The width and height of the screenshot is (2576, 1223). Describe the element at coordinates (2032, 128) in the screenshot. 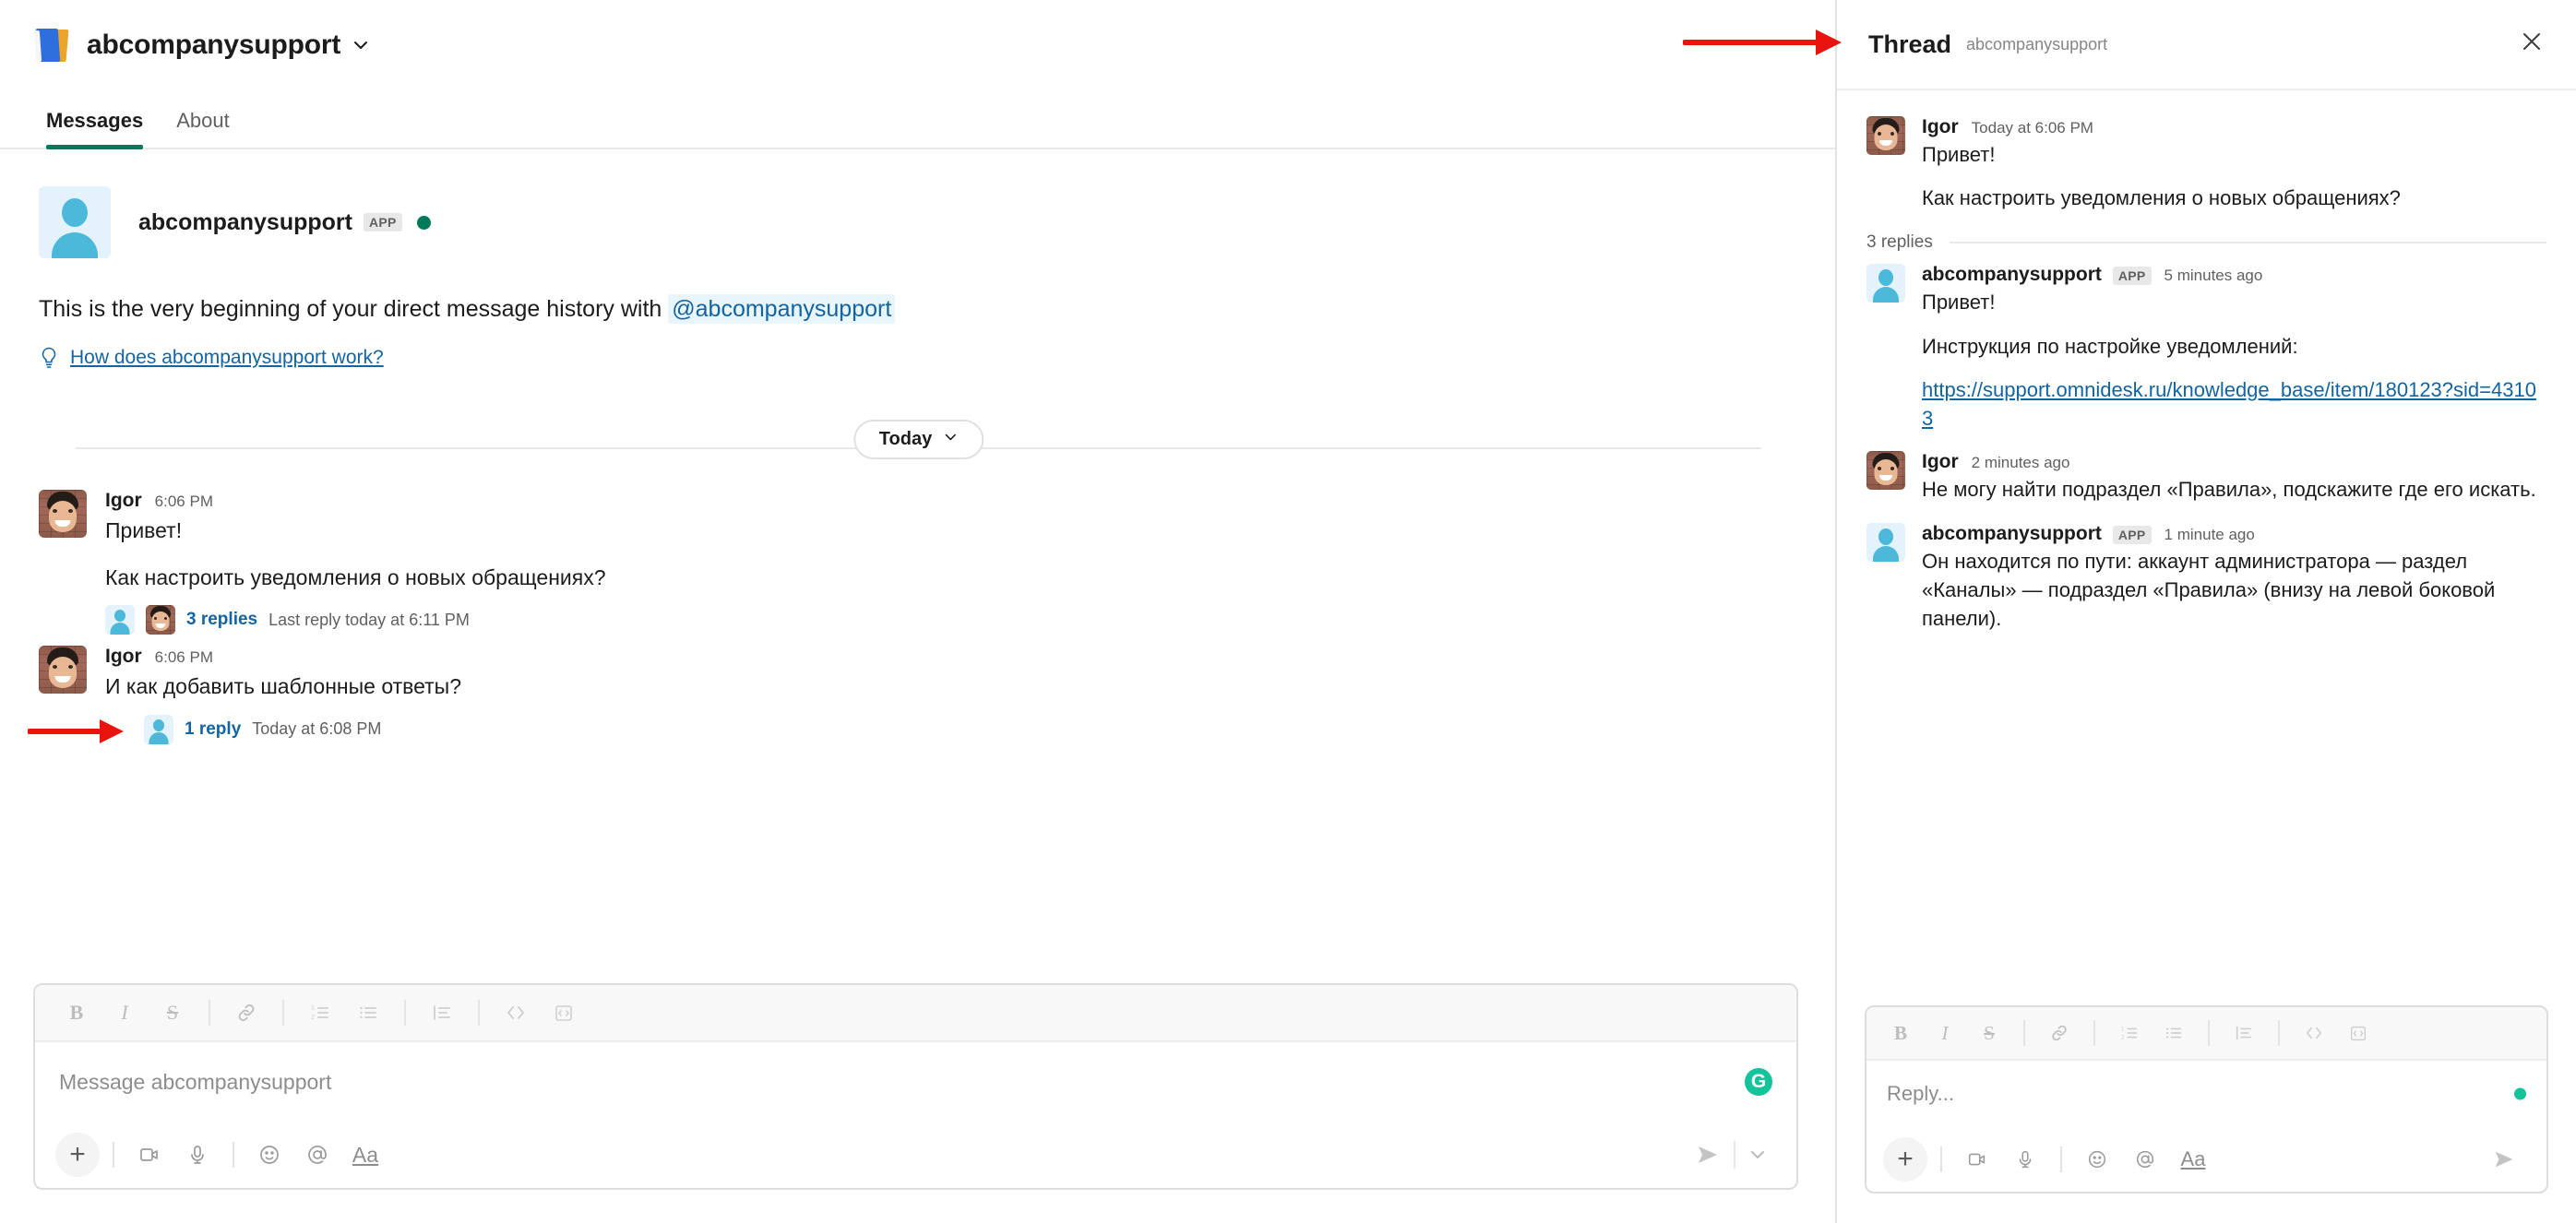

I see `message-timestamp: Today at 6:06 PM` at that location.